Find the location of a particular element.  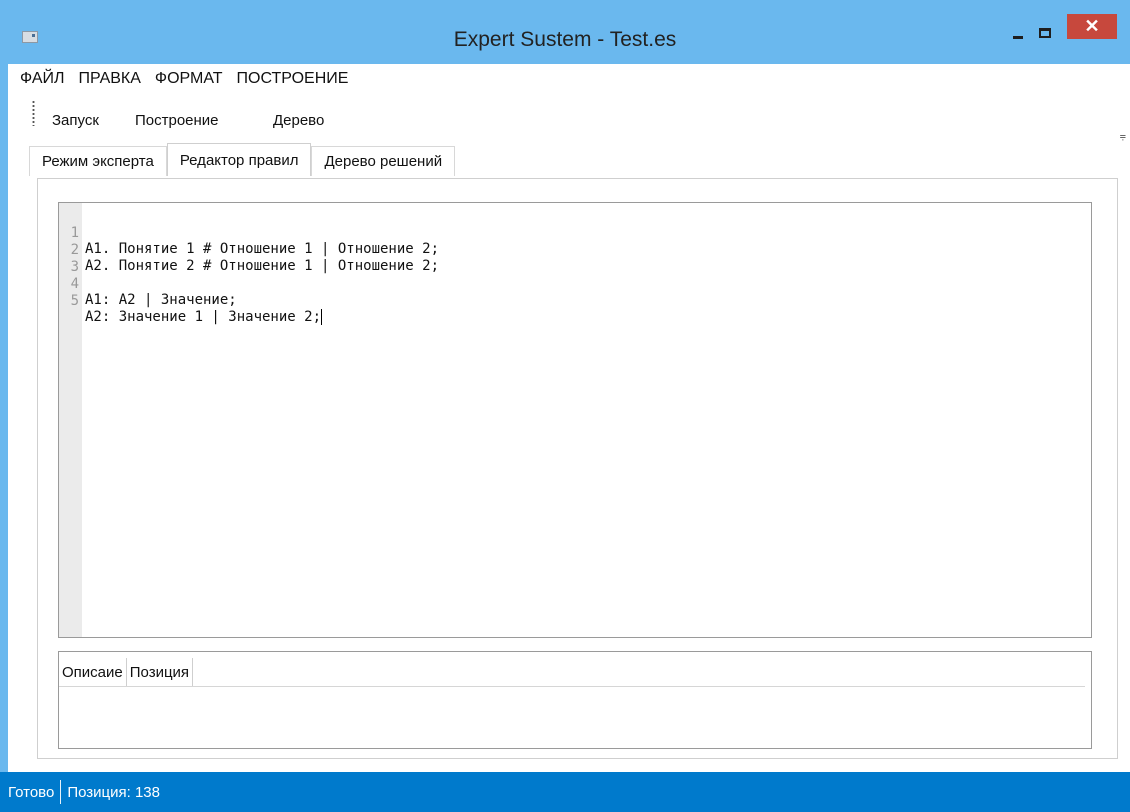

code-text: A2: Значение 1 | Значение 2; is located at coordinates (203, 317).